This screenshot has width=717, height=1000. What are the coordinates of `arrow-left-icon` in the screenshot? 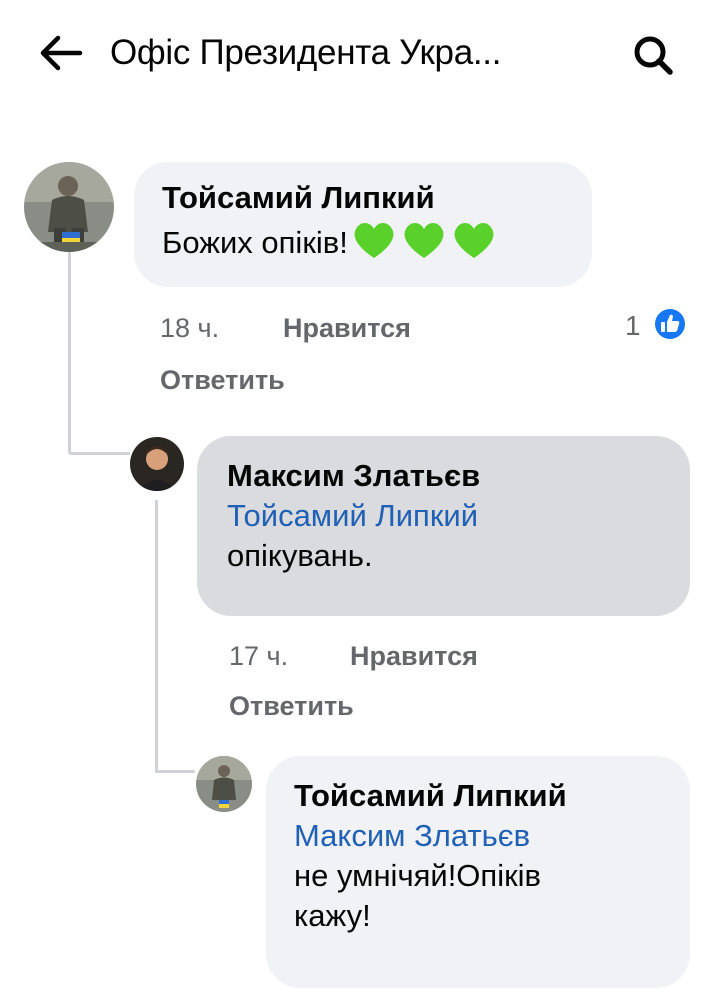 It's located at (61, 53).